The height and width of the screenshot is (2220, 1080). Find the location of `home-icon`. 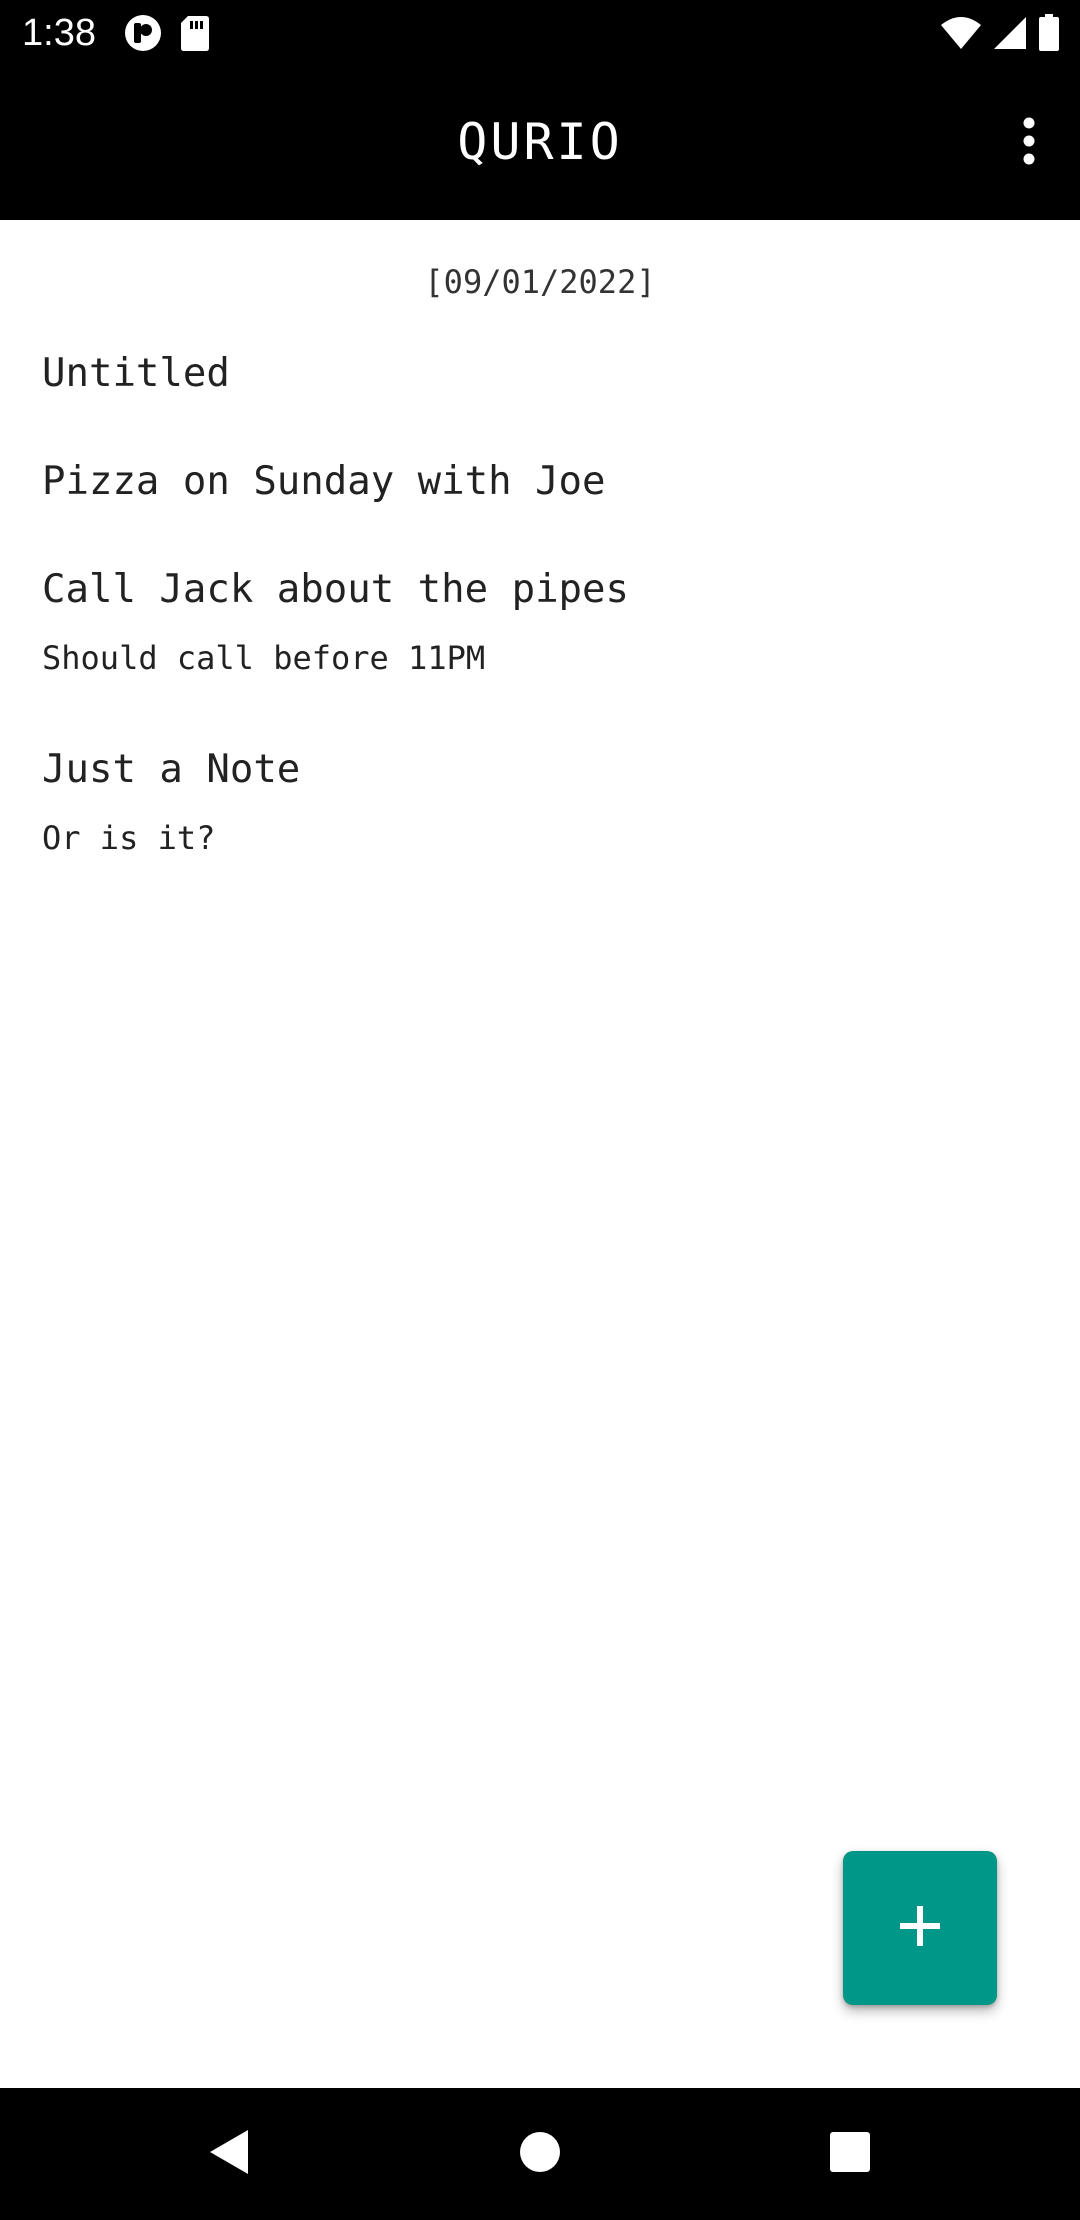

home-icon is located at coordinates (540, 2154).